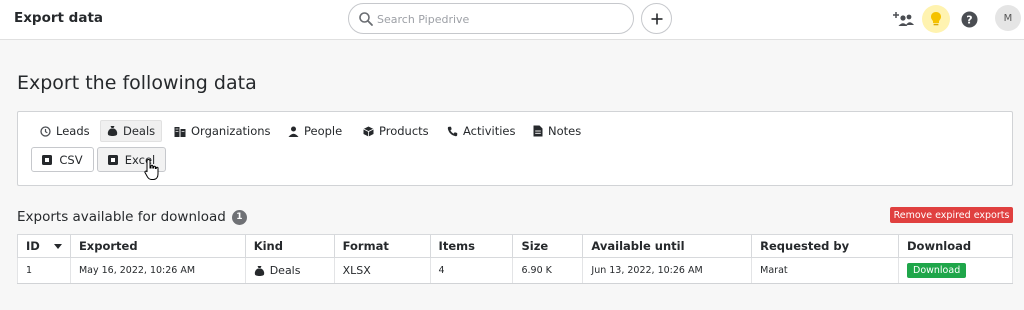 This screenshot has width=1024, height=310. I want to click on user-avatar: M, so click(1008, 18).